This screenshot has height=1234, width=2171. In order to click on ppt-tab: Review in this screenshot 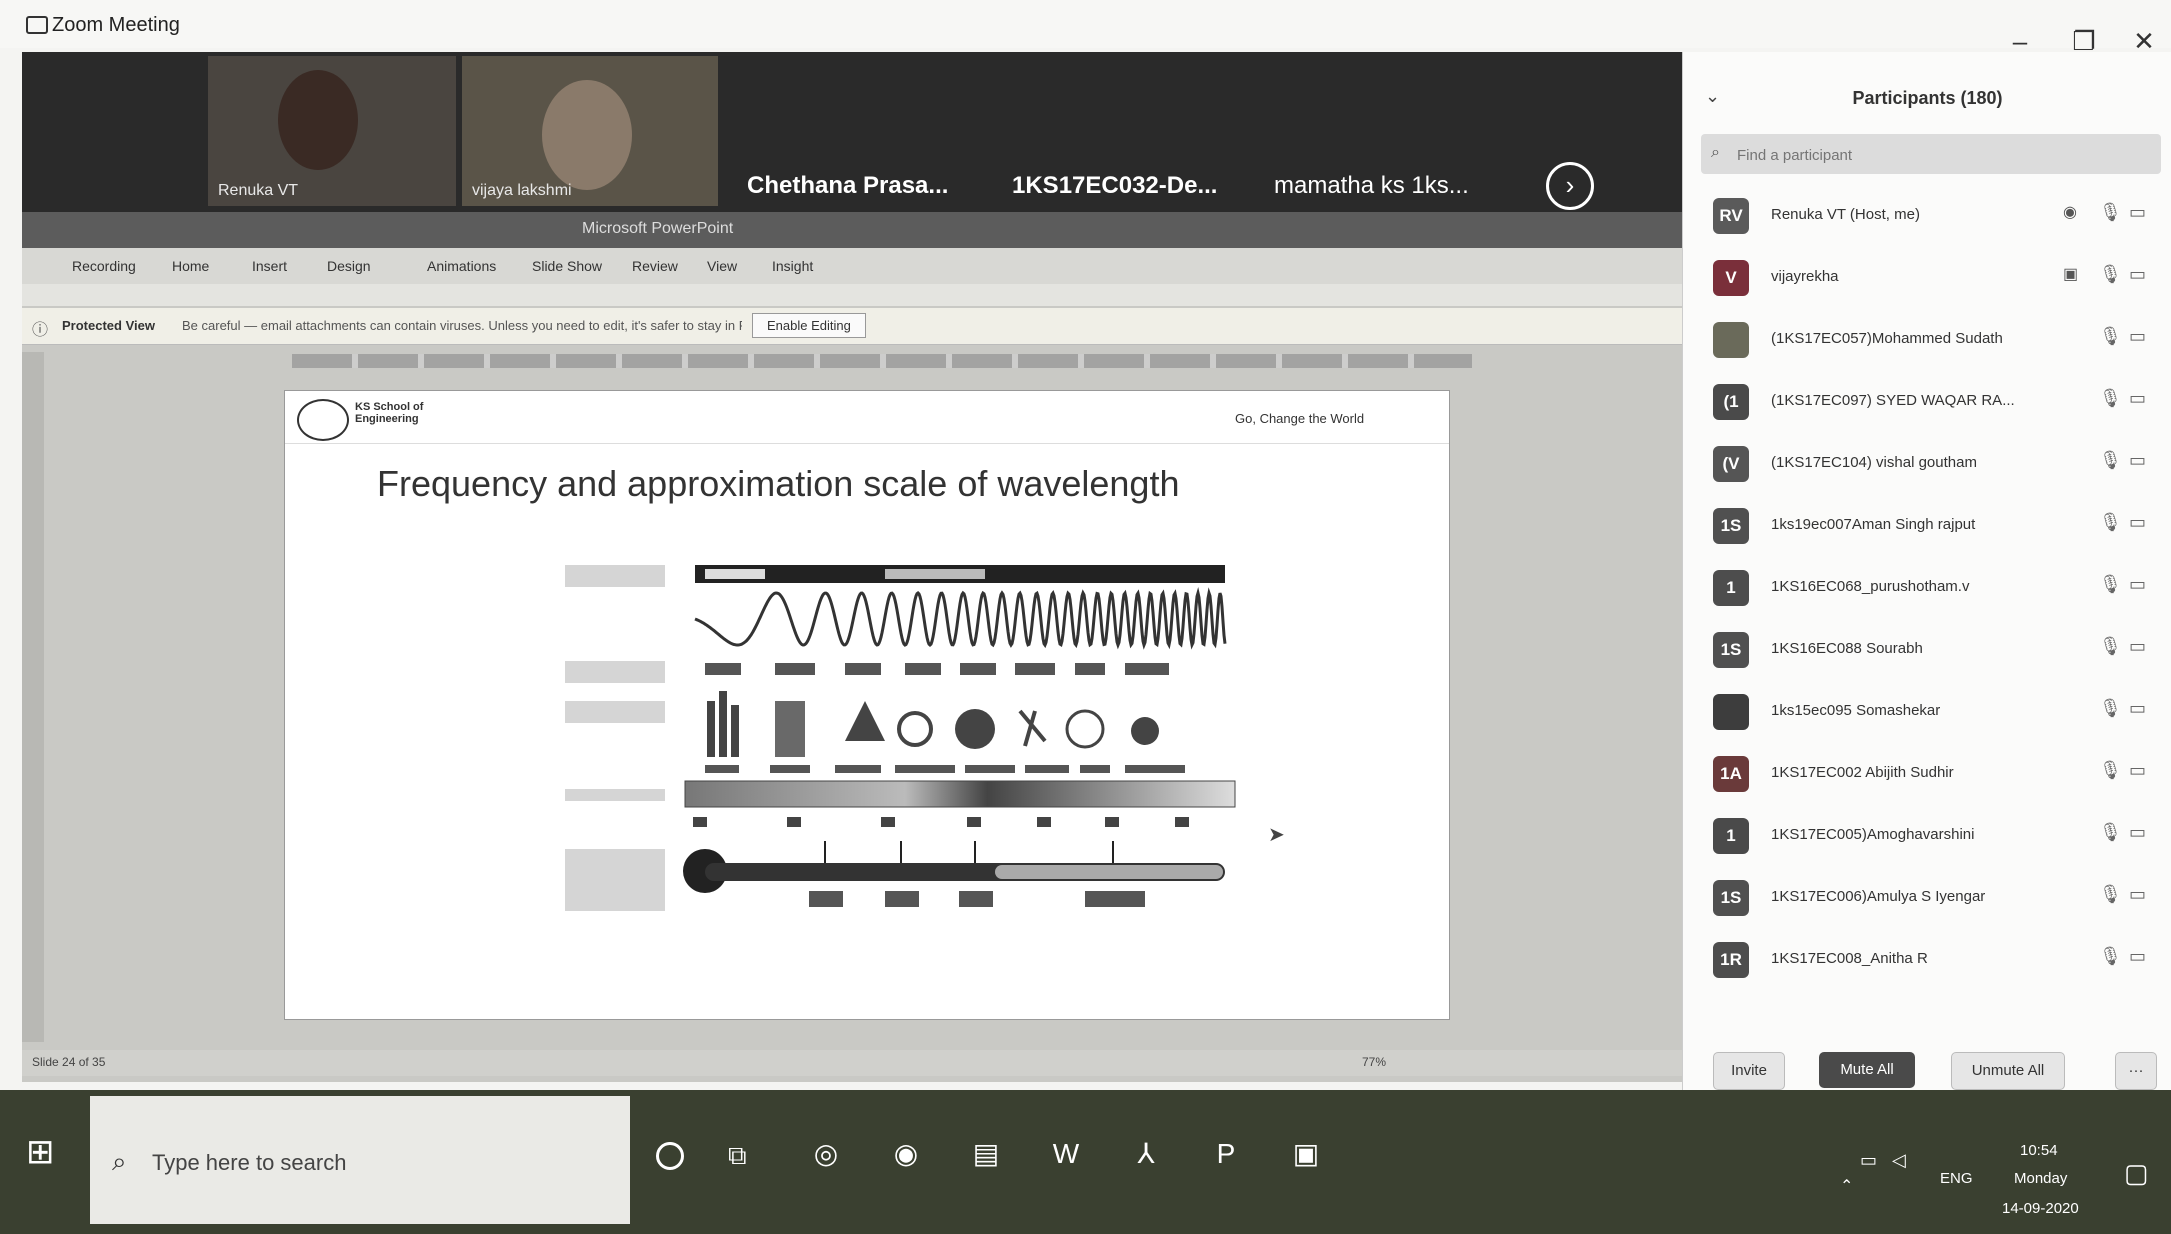, I will do `click(655, 266)`.